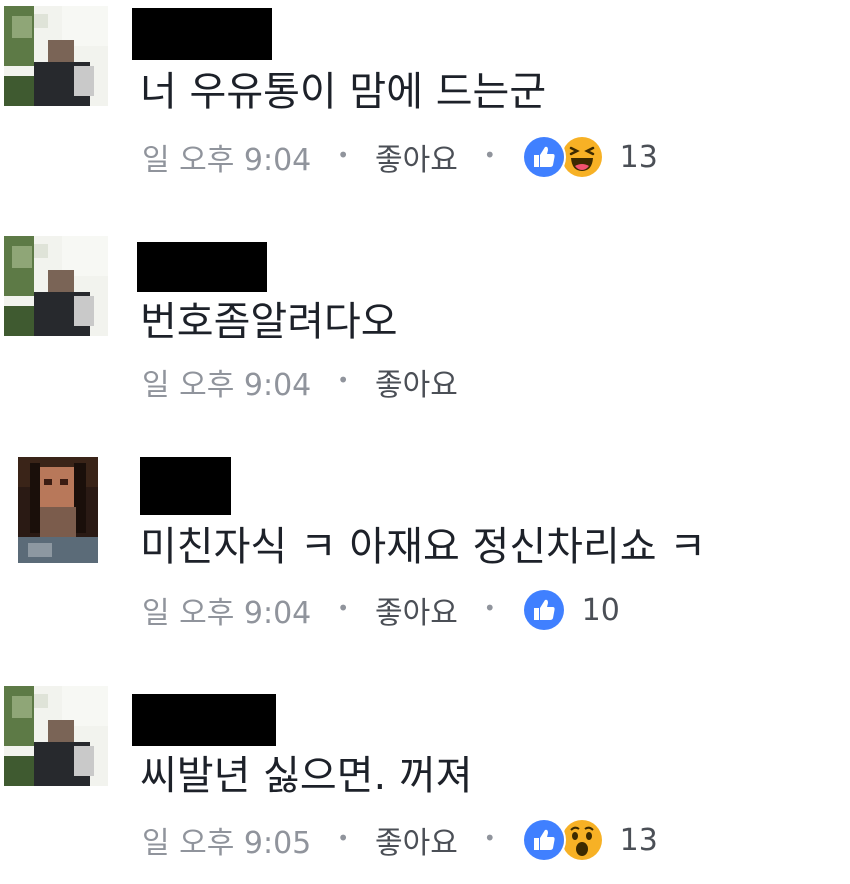  Describe the element at coordinates (581, 840) in the screenshot. I see `wow-icon` at that location.